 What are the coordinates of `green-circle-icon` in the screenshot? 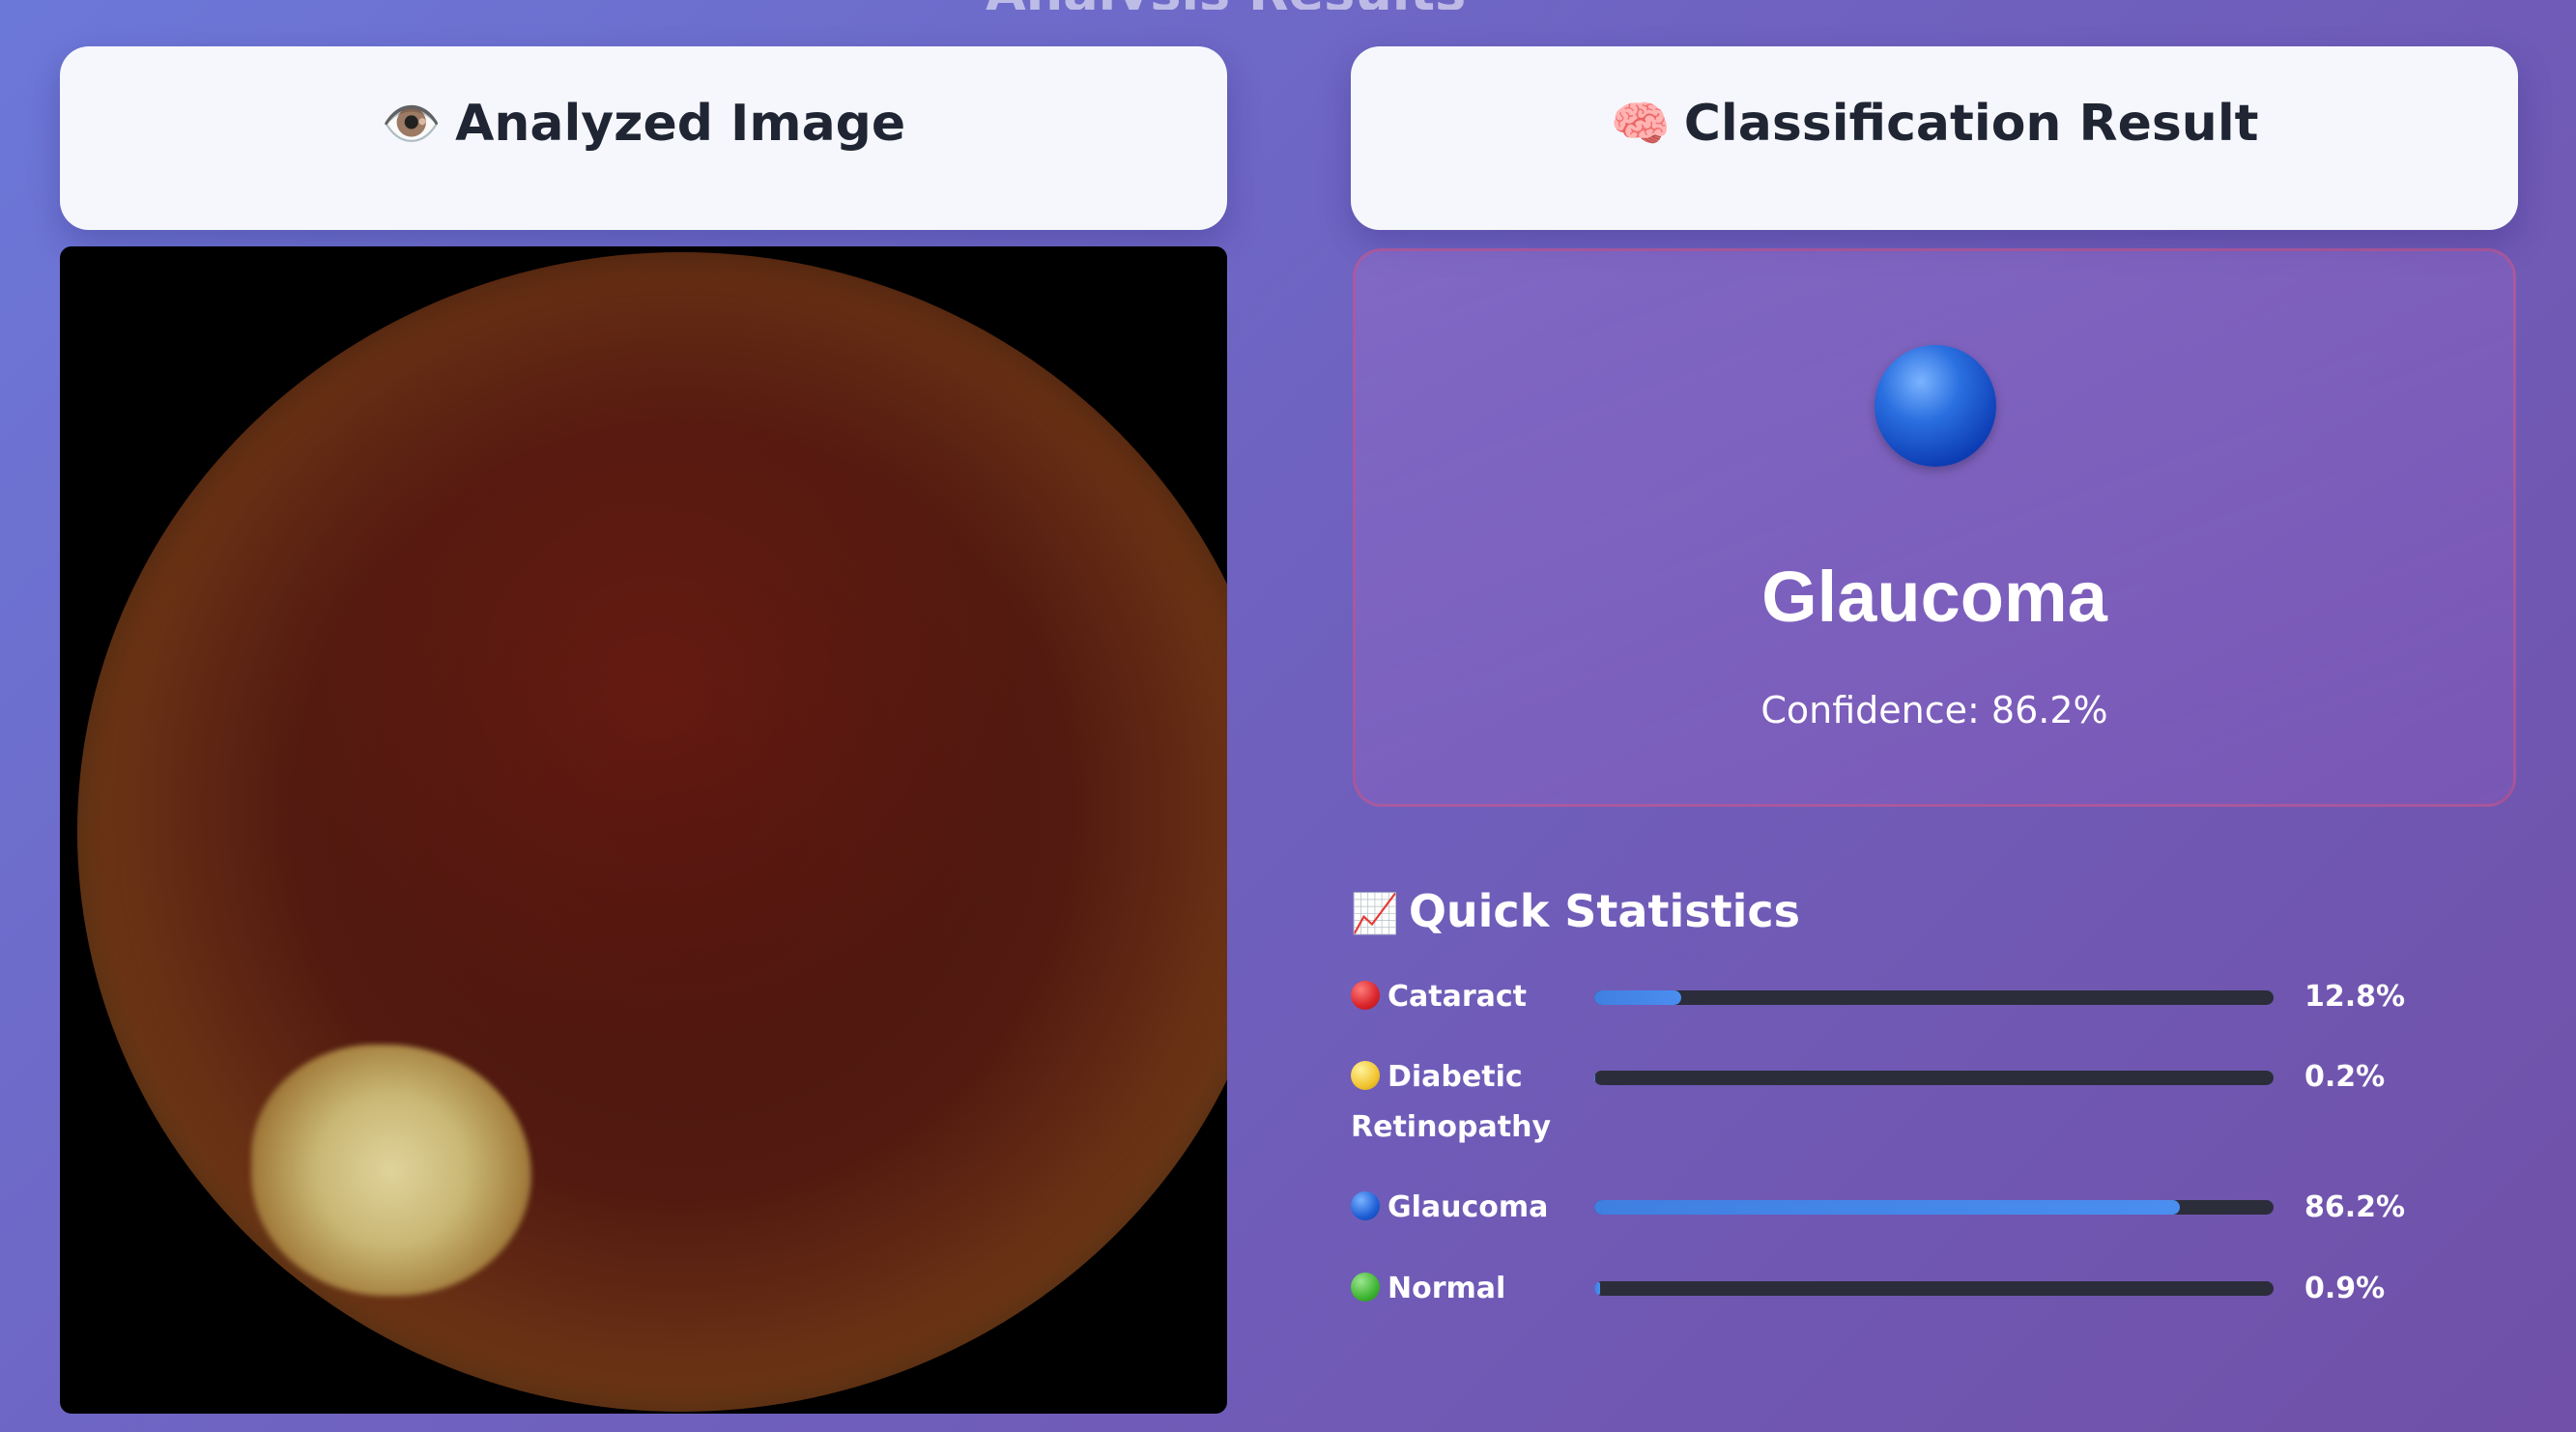 It's located at (1366, 1288).